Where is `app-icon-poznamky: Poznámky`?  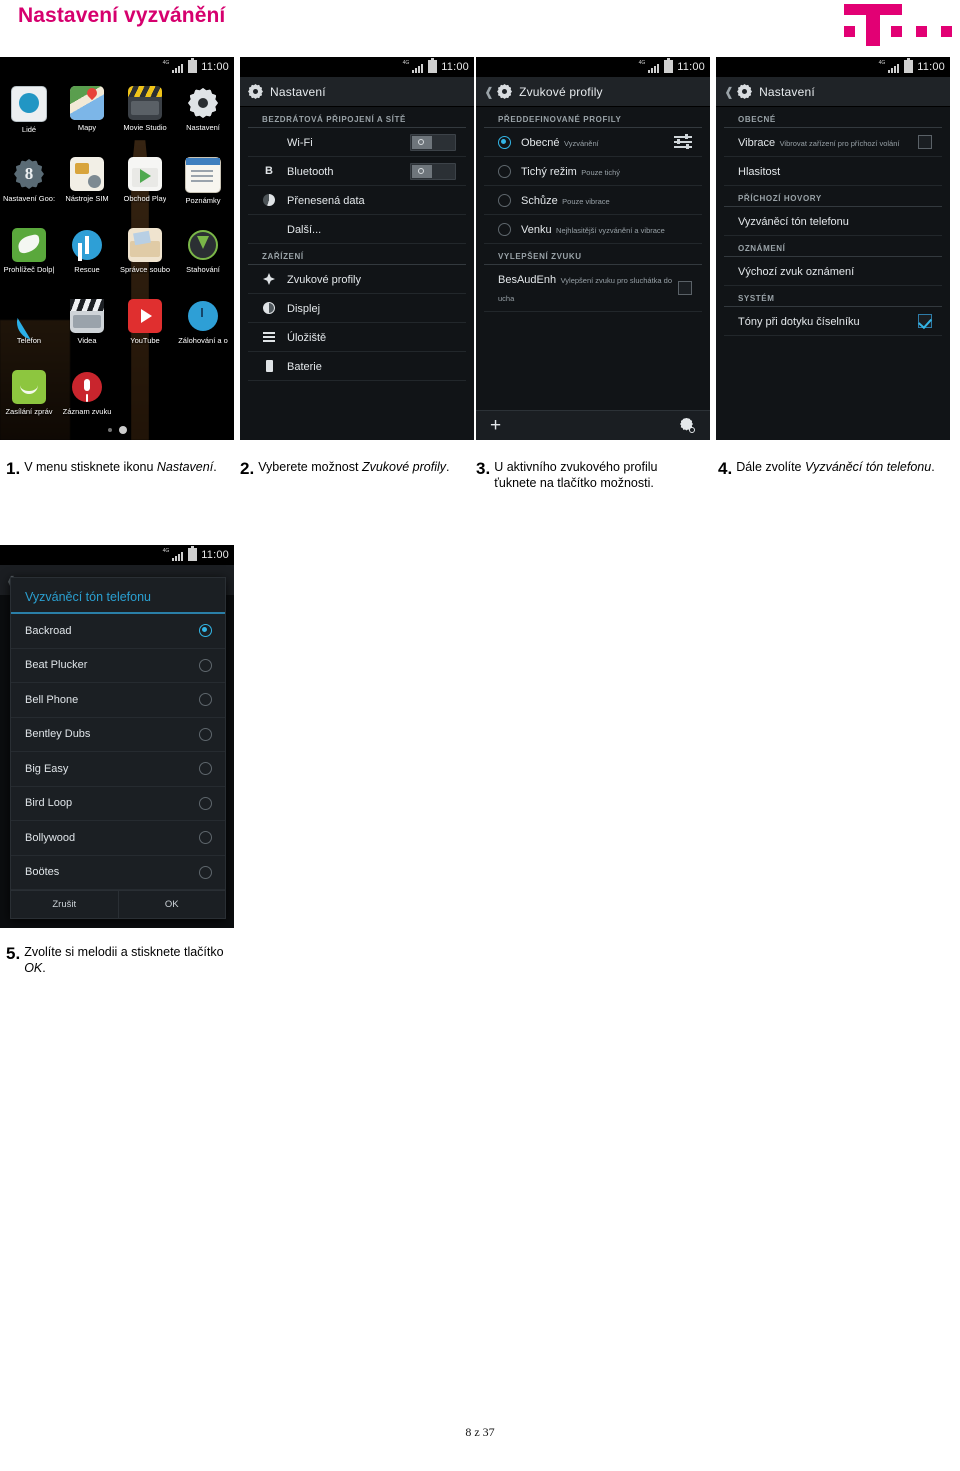 app-icon-poznamky: Poznámky is located at coordinates (203, 189).